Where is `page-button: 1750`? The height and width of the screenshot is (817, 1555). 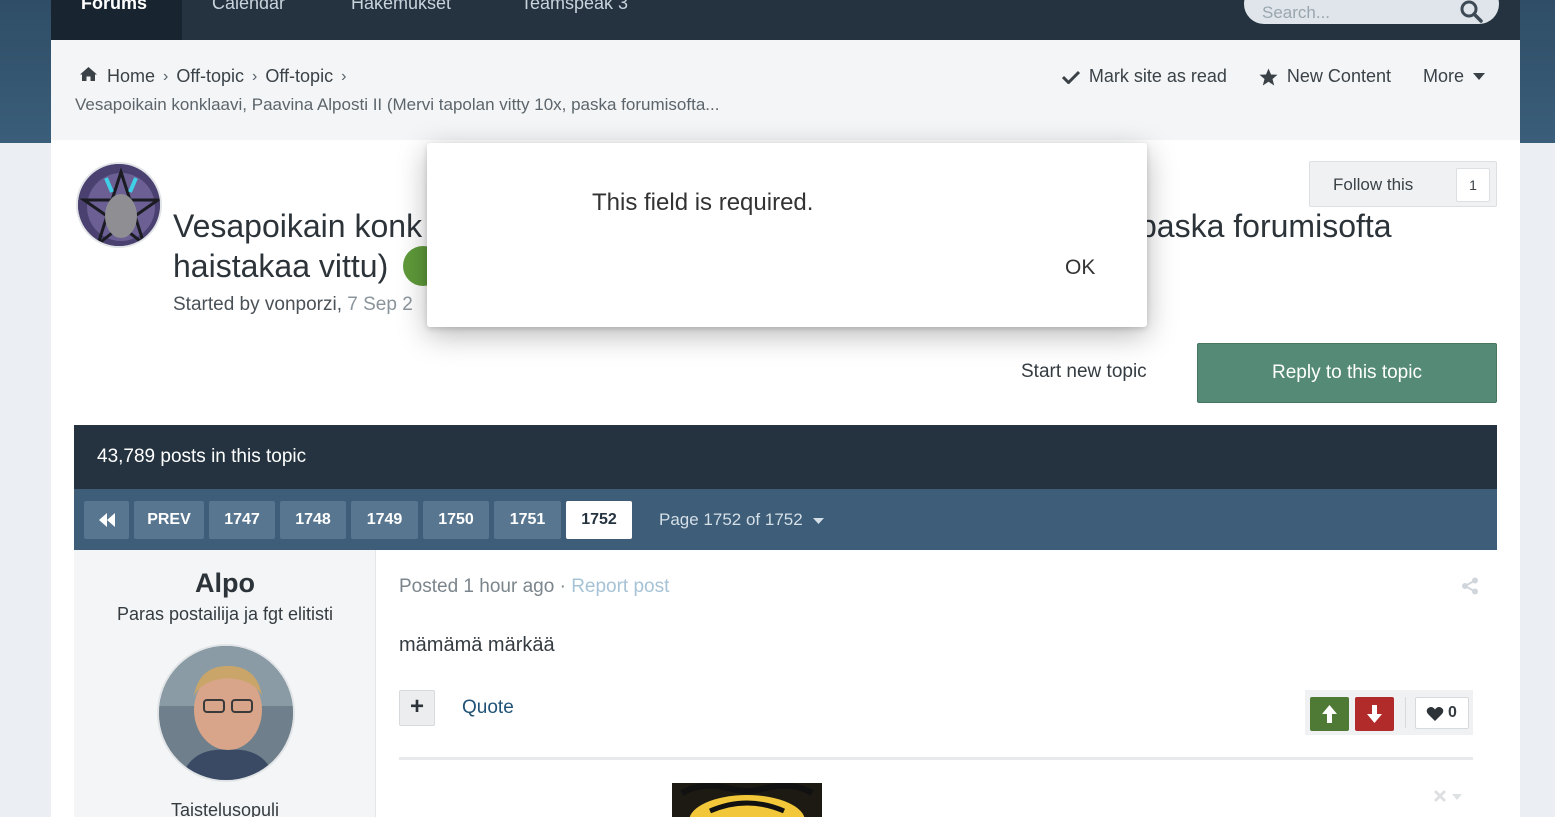
page-button: 1750 is located at coordinates (456, 520).